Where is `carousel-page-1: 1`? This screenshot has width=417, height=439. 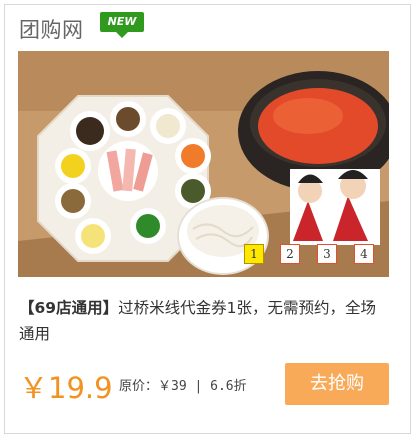
carousel-page-1: 1 is located at coordinates (254, 254).